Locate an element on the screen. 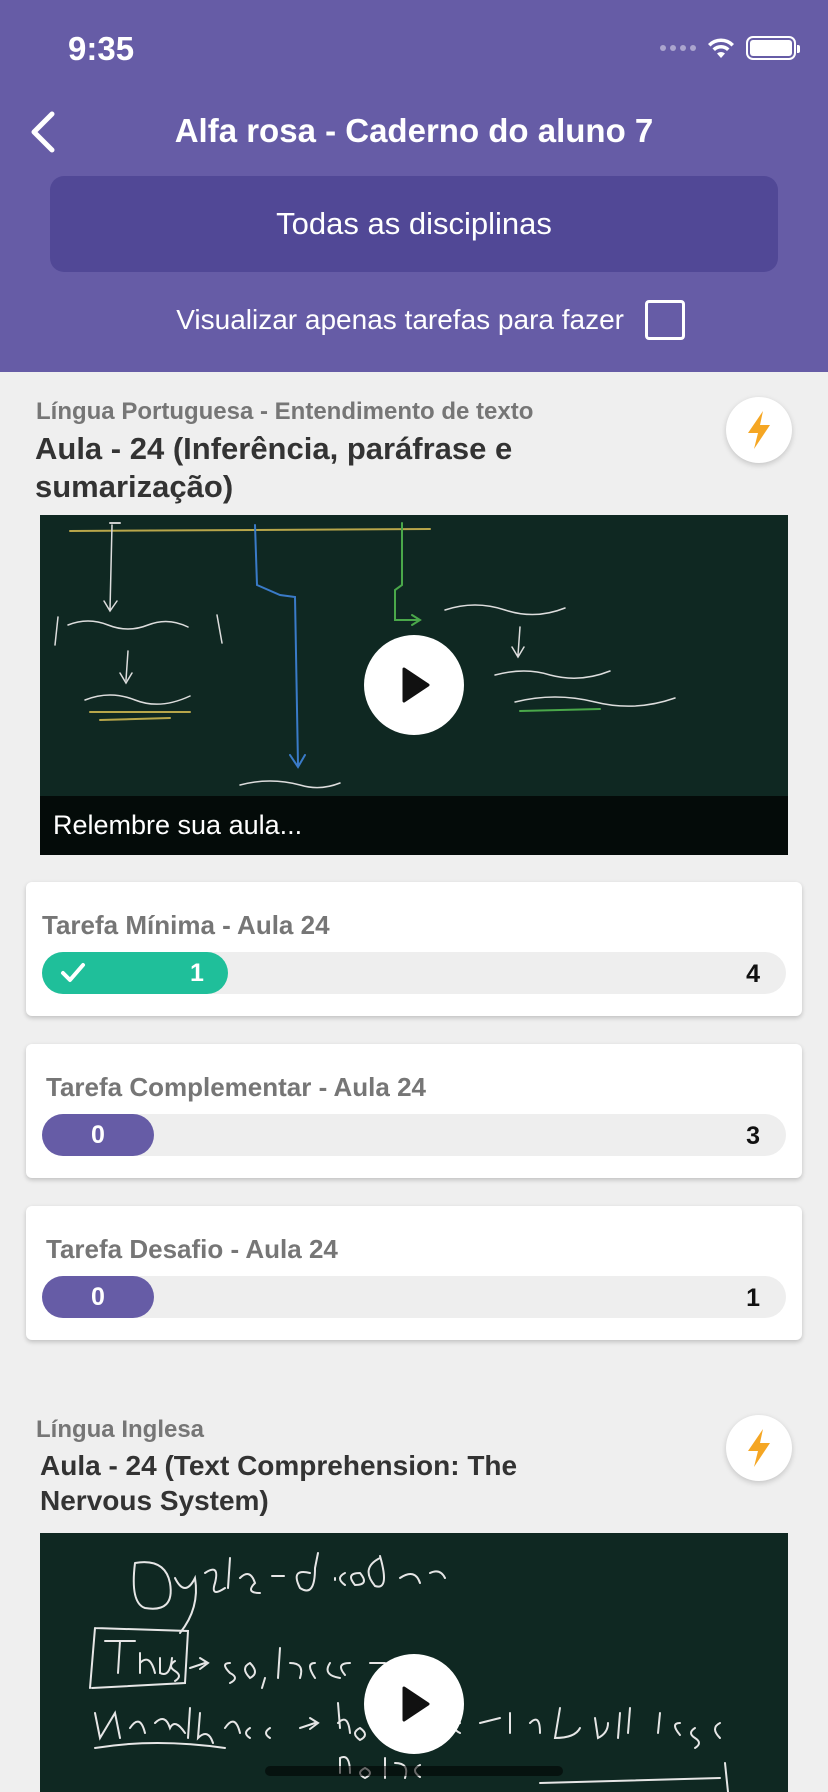 This screenshot has width=828, height=1792. task-card-complementar: Tarefa Complementar - Aula 24 0 3 is located at coordinates (414, 1111).